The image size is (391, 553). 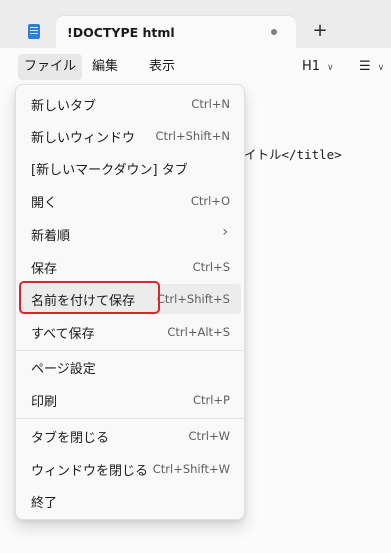 I want to click on heading-dropdown: H1 ∨, so click(x=318, y=67).